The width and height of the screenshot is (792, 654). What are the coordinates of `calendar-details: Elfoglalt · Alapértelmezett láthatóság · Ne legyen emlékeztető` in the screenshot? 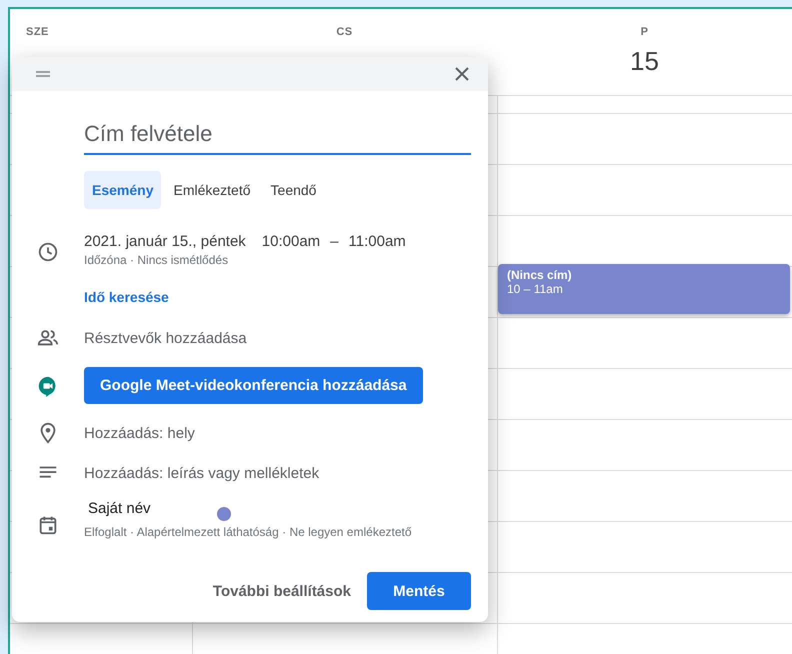 It's located at (277, 532).